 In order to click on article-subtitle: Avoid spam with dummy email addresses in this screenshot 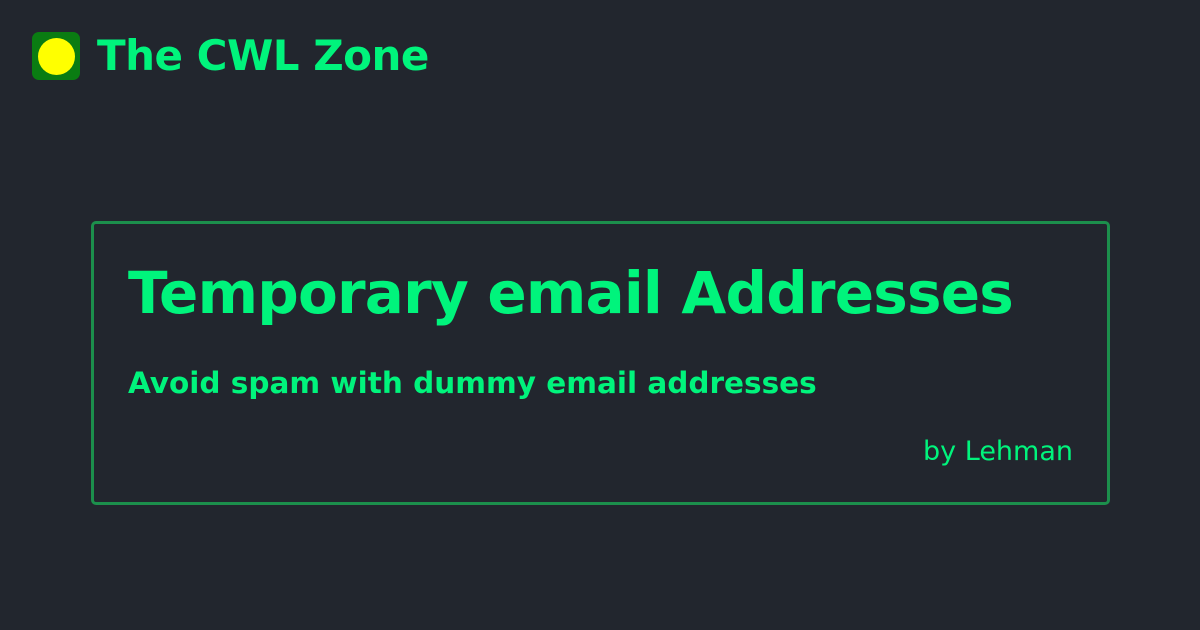, I will do `click(472, 383)`.